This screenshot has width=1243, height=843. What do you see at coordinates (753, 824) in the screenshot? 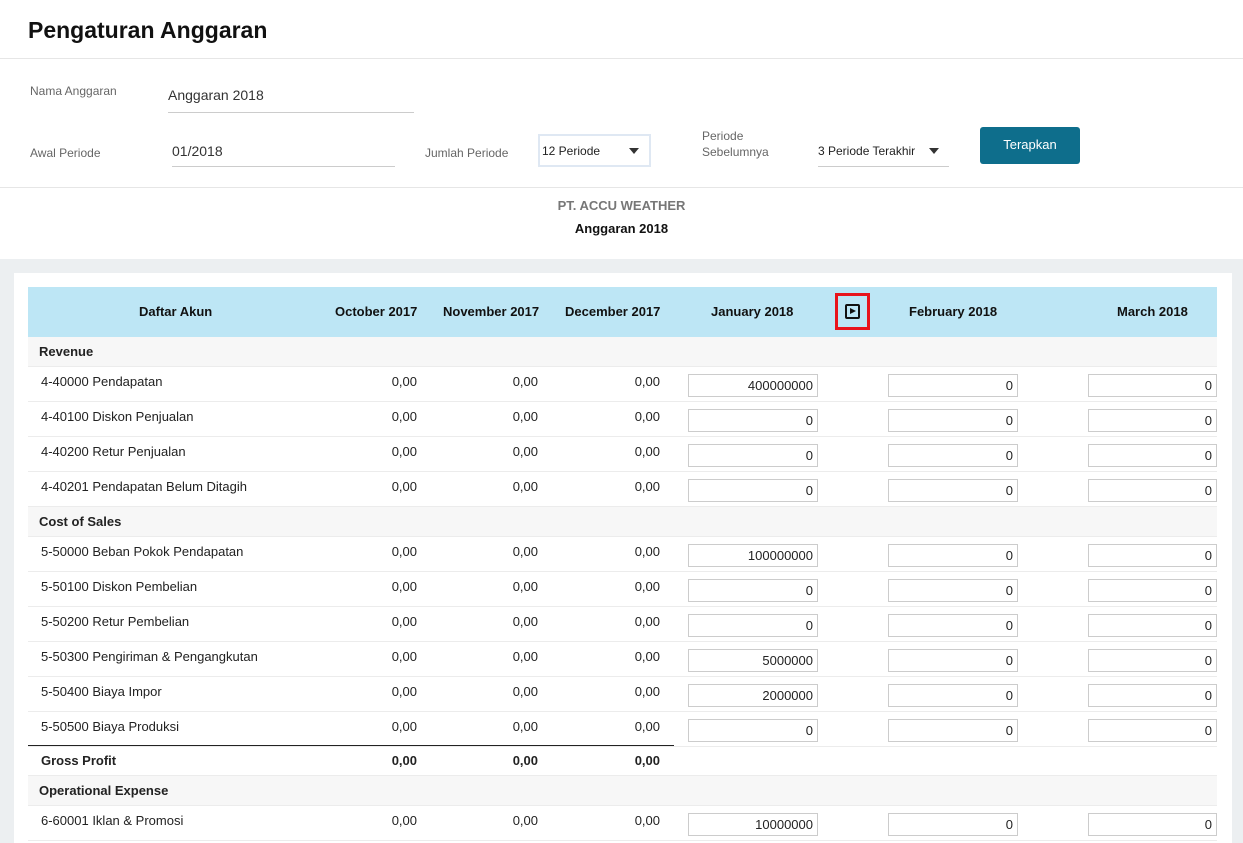
I see `input-january: 10000000` at bounding box center [753, 824].